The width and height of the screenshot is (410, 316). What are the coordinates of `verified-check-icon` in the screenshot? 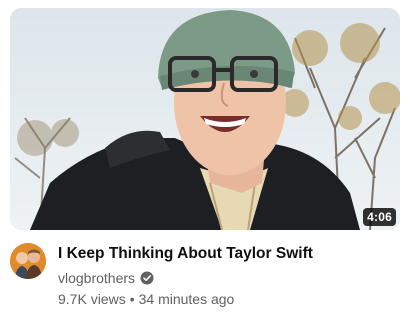 It's located at (147, 278).